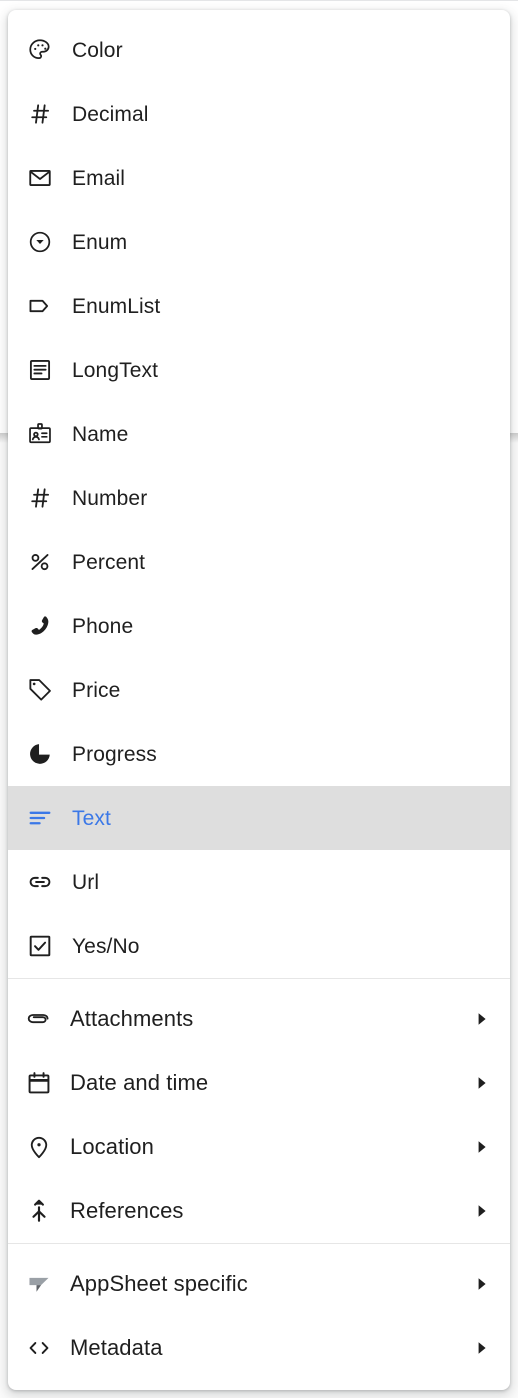 Image resolution: width=518 pixels, height=1398 pixels. Describe the element at coordinates (91, 818) in the screenshot. I see `menu-item-label: Text` at that location.